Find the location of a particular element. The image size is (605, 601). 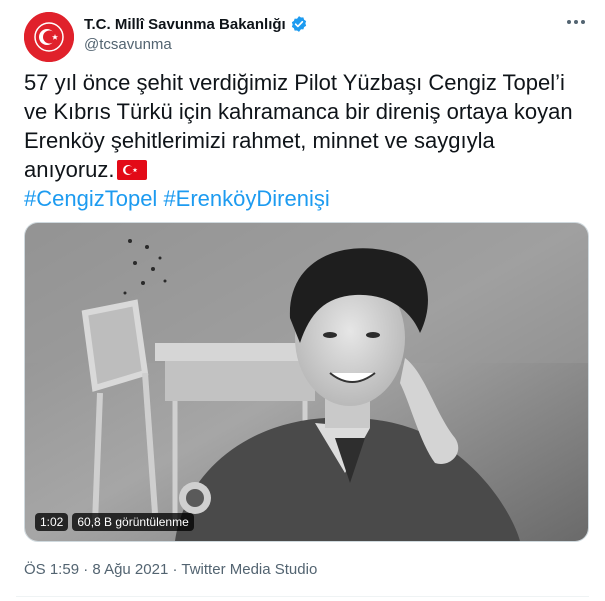

hashtags-line: #CengizTopel #ErenköyDirenişi is located at coordinates (309, 198).